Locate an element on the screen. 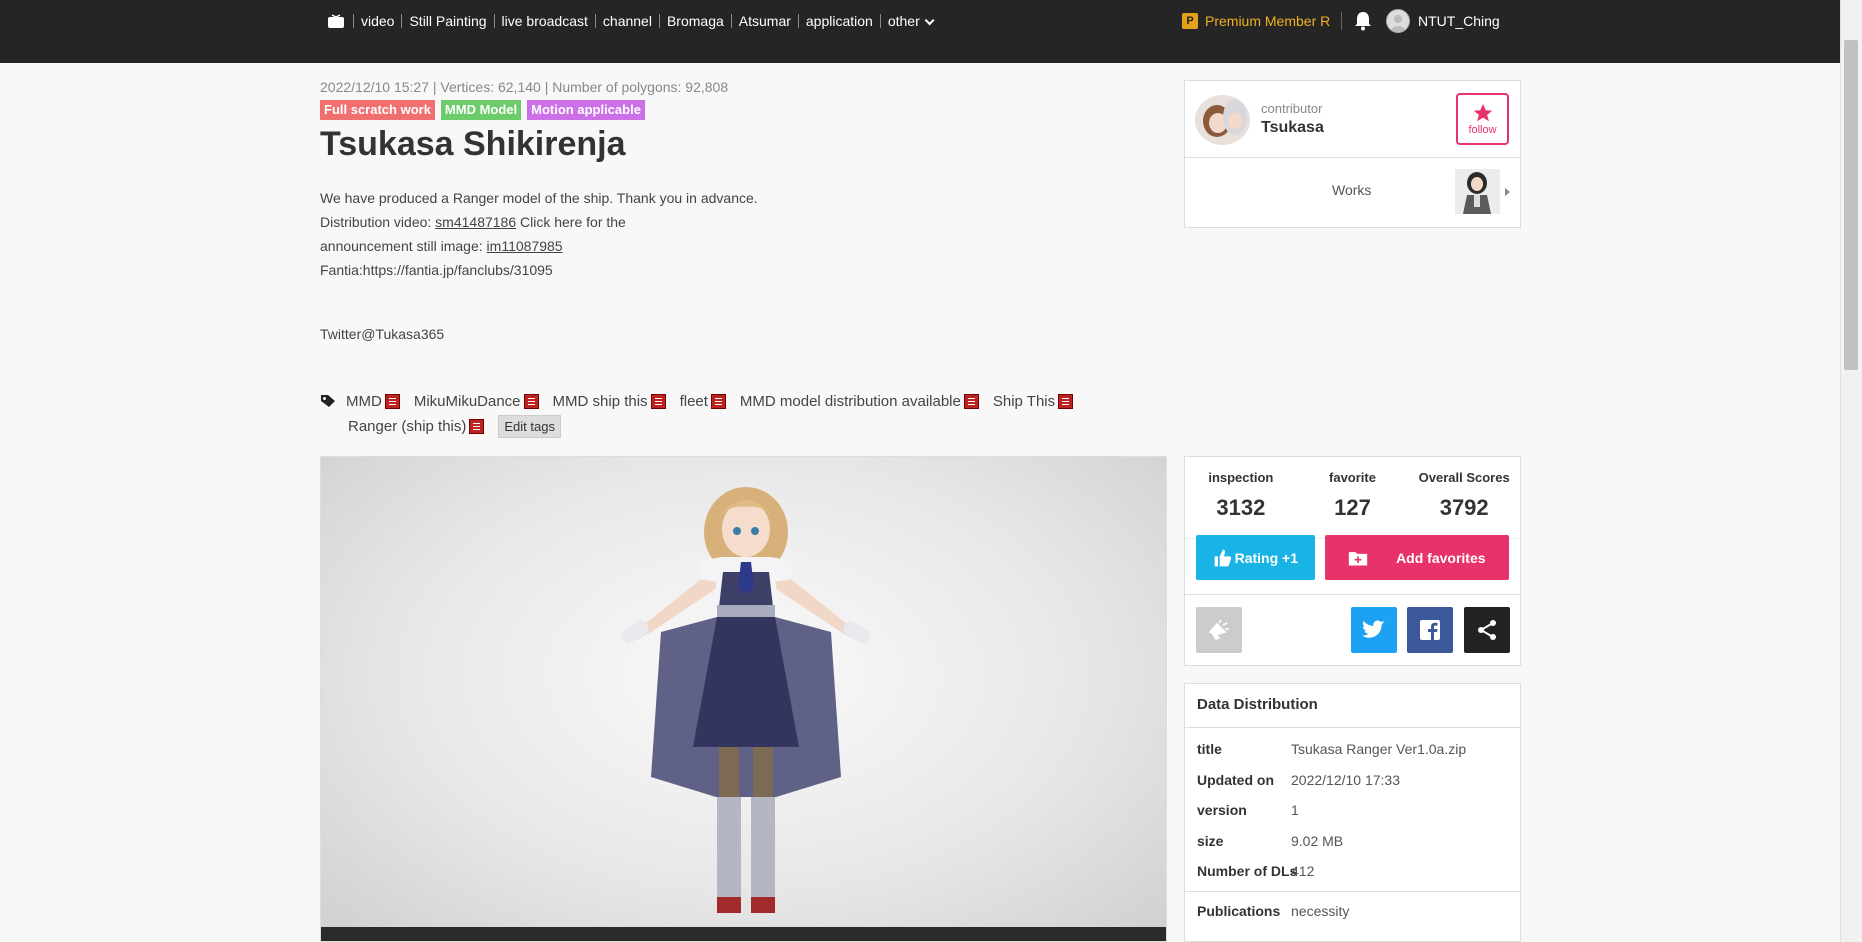  badge-motion-applicable: Motion applicable is located at coordinates (586, 110).